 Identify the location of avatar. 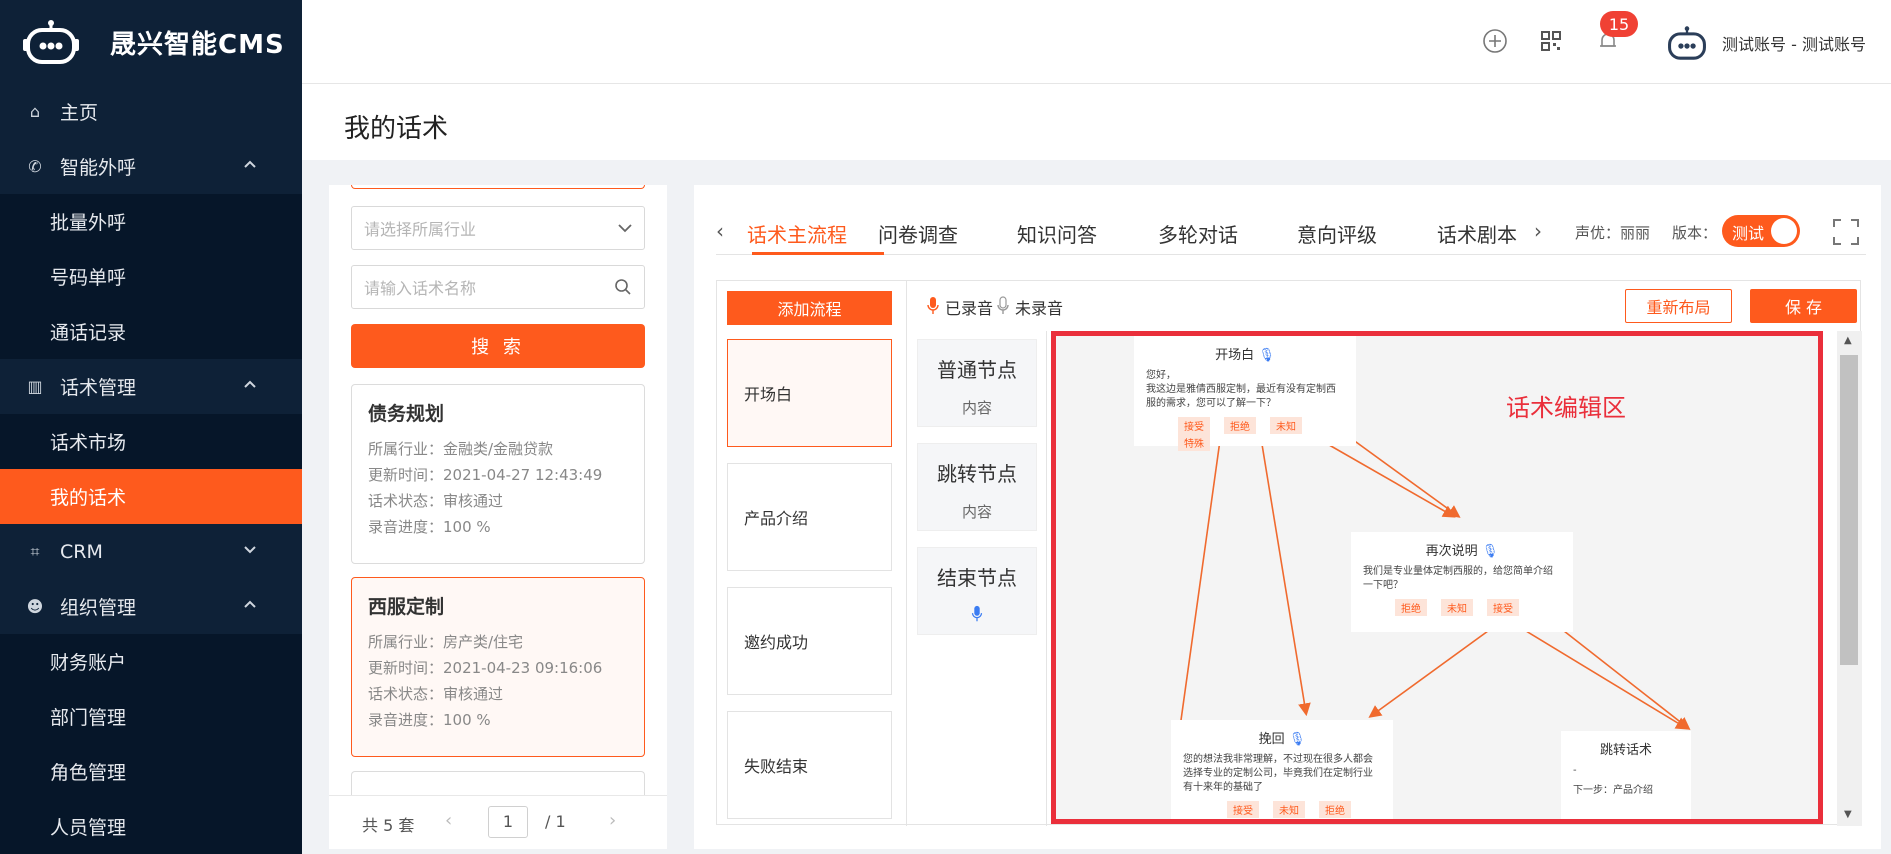
(1687, 43).